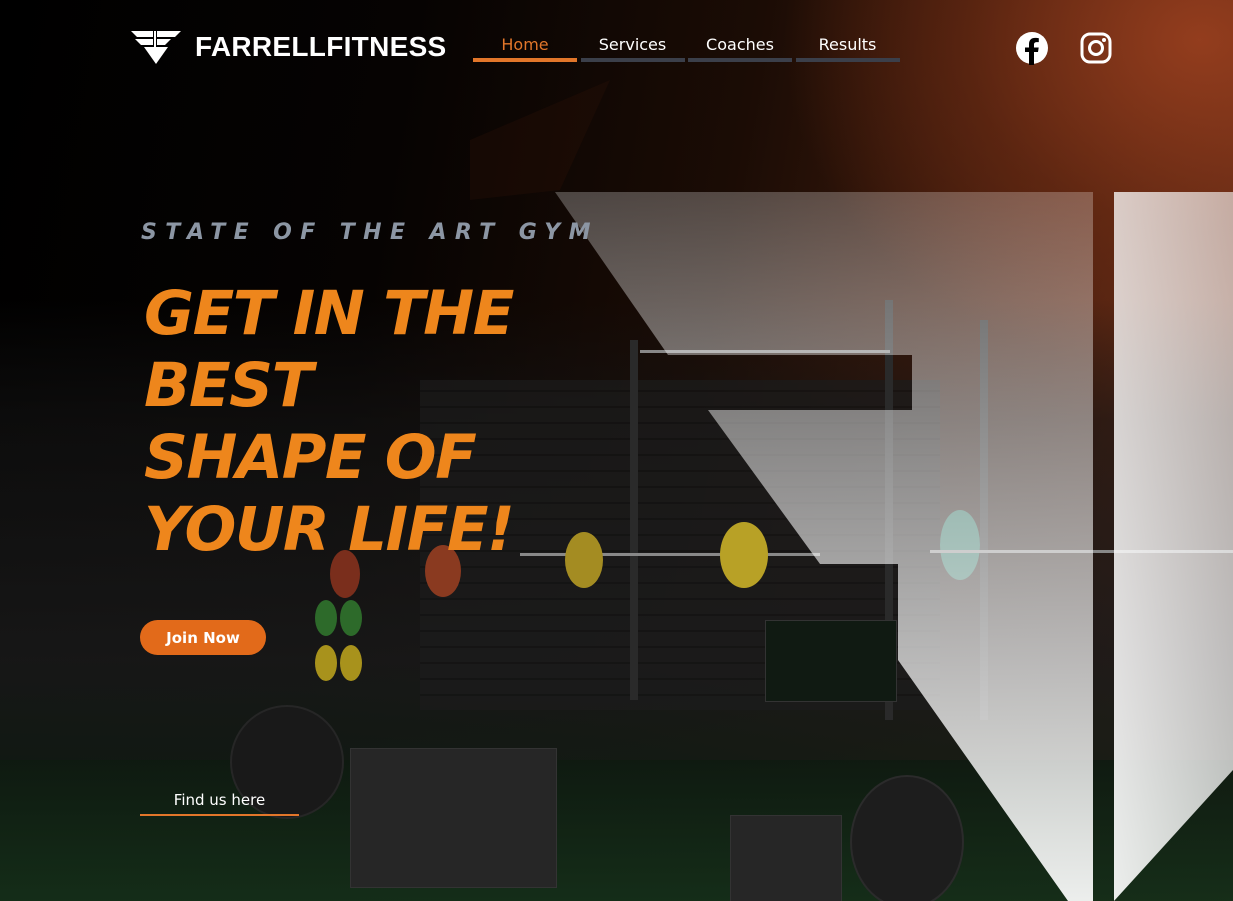  What do you see at coordinates (1032, 48) in the screenshot?
I see `facebook-icon` at bounding box center [1032, 48].